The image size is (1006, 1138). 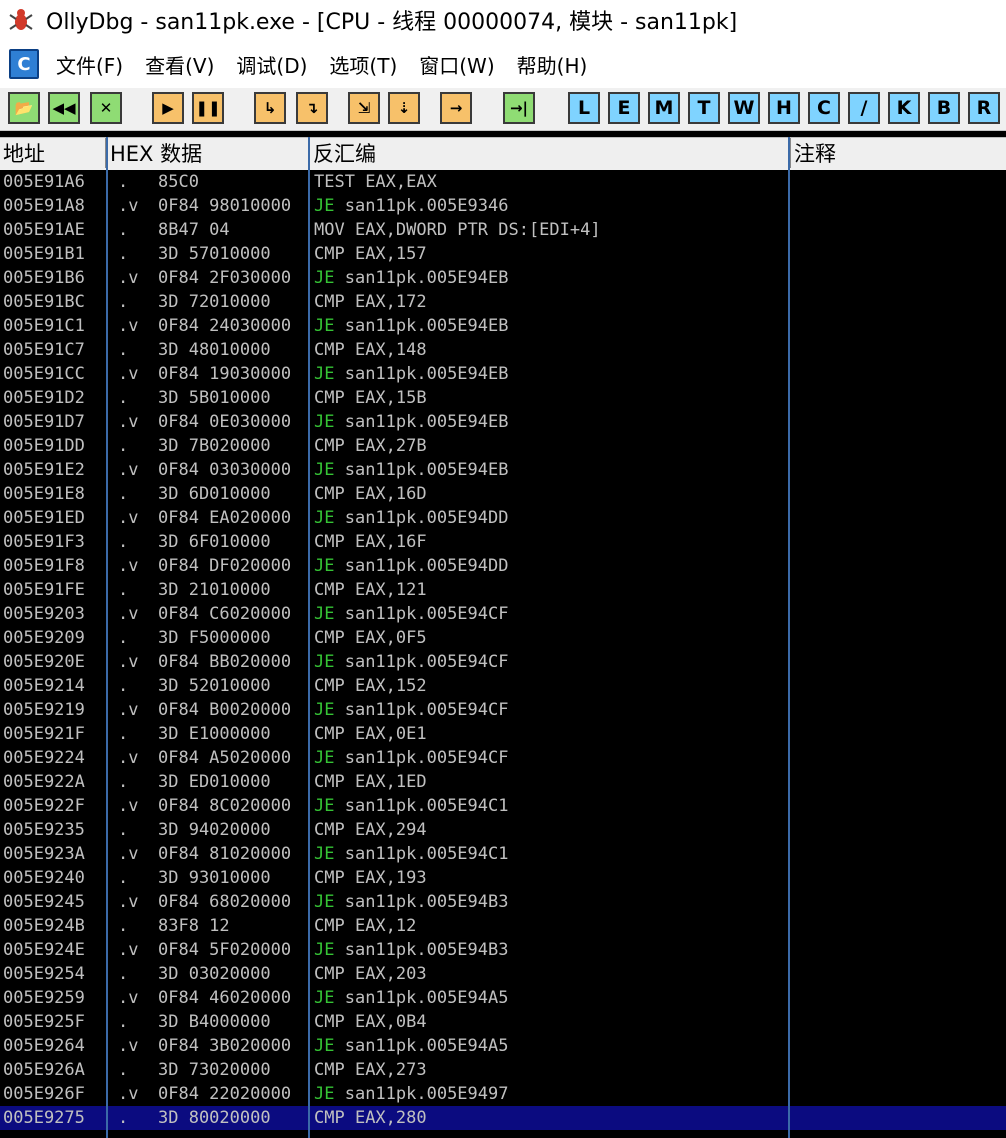 I want to click on disasm-row: 005E9235. 3D 94020000 CMP EAX,294, so click(x=503, y=830).